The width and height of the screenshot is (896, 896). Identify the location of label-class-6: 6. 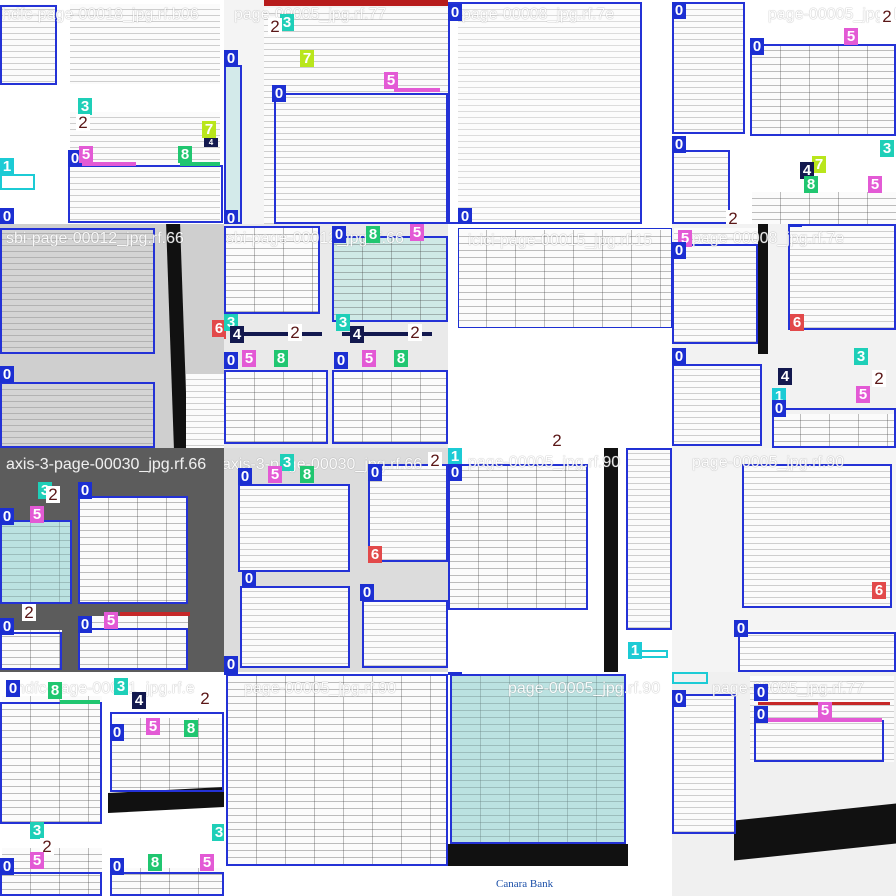
(797, 322).